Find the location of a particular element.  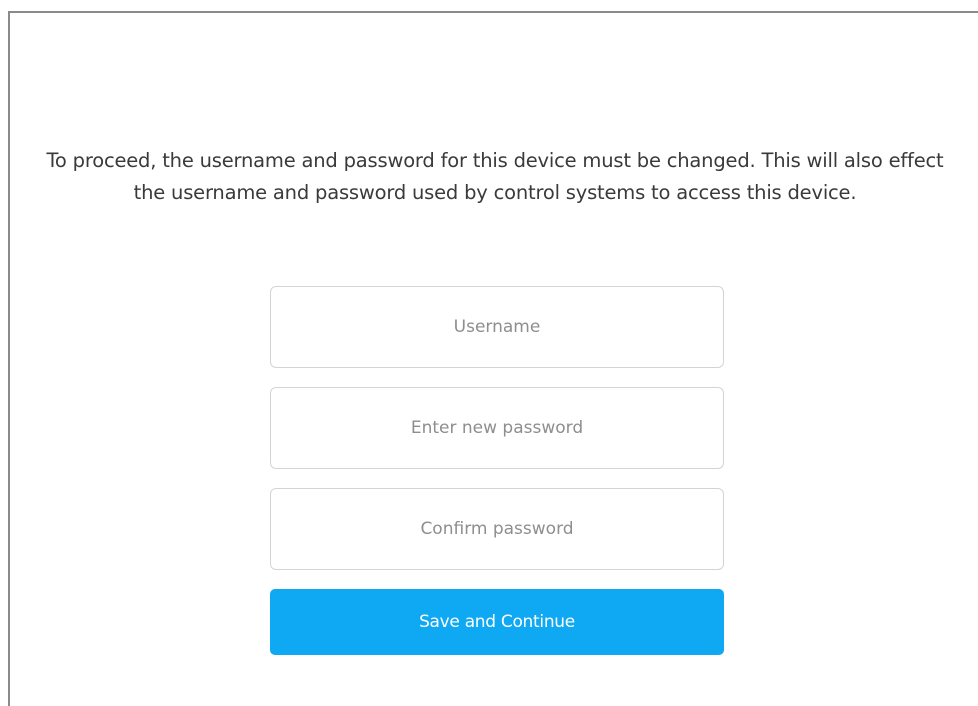

username-input is located at coordinates (497, 327).